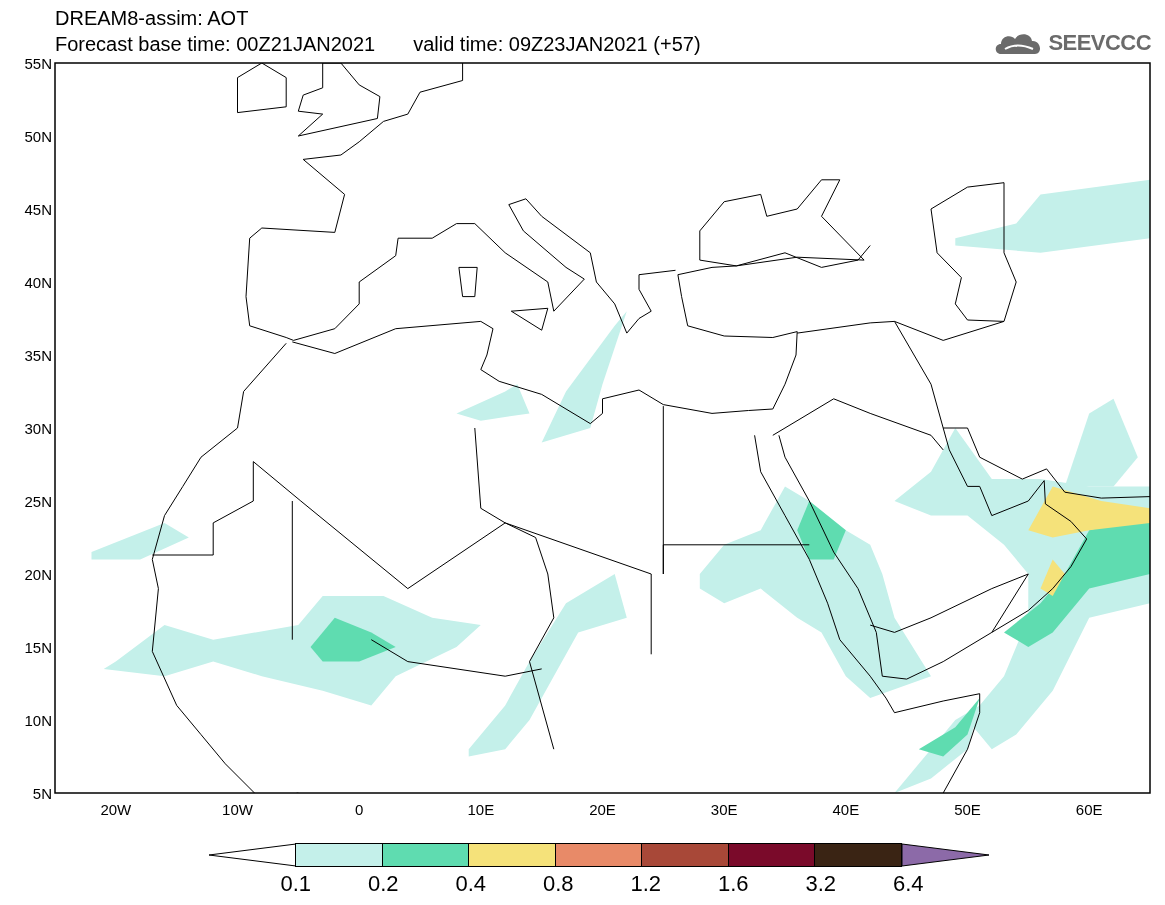  What do you see at coordinates (558, 883) in the screenshot?
I see `colorbar-label: 0.8` at bounding box center [558, 883].